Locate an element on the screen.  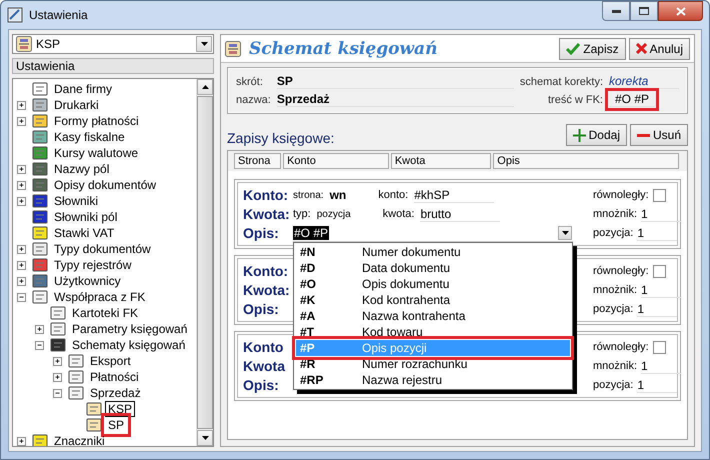
scrollbar is located at coordinates (204, 262).